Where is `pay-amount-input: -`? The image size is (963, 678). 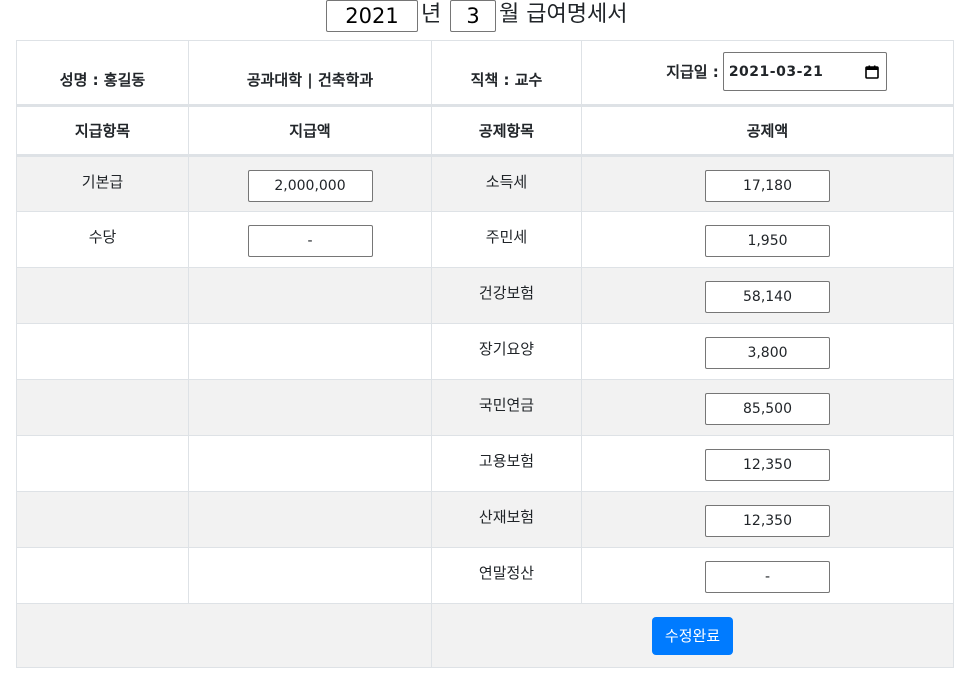
pay-amount-input: - is located at coordinates (310, 241).